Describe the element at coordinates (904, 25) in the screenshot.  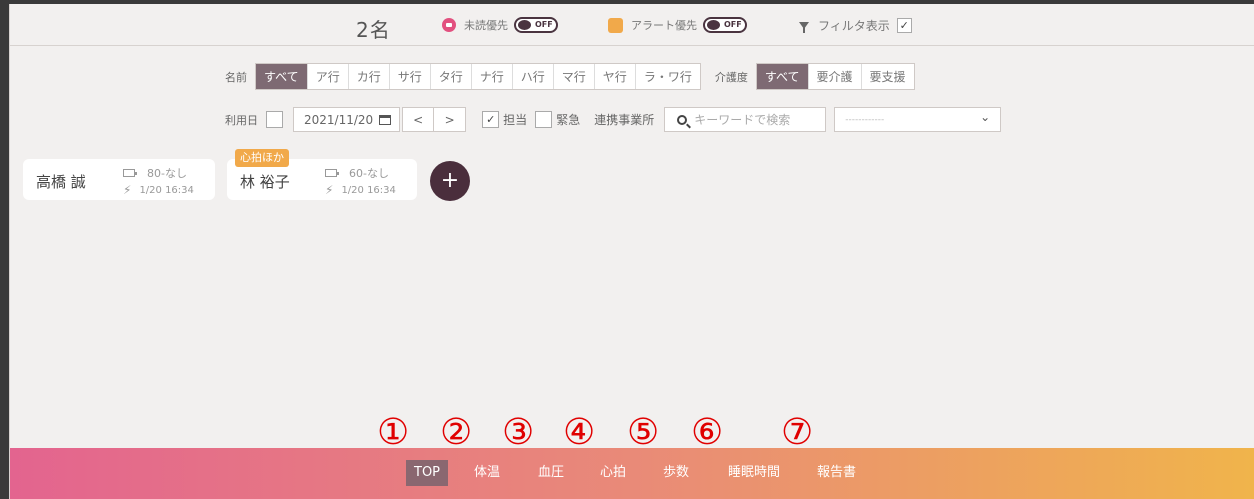
I see `filter-display-checkbox: ✓` at that location.